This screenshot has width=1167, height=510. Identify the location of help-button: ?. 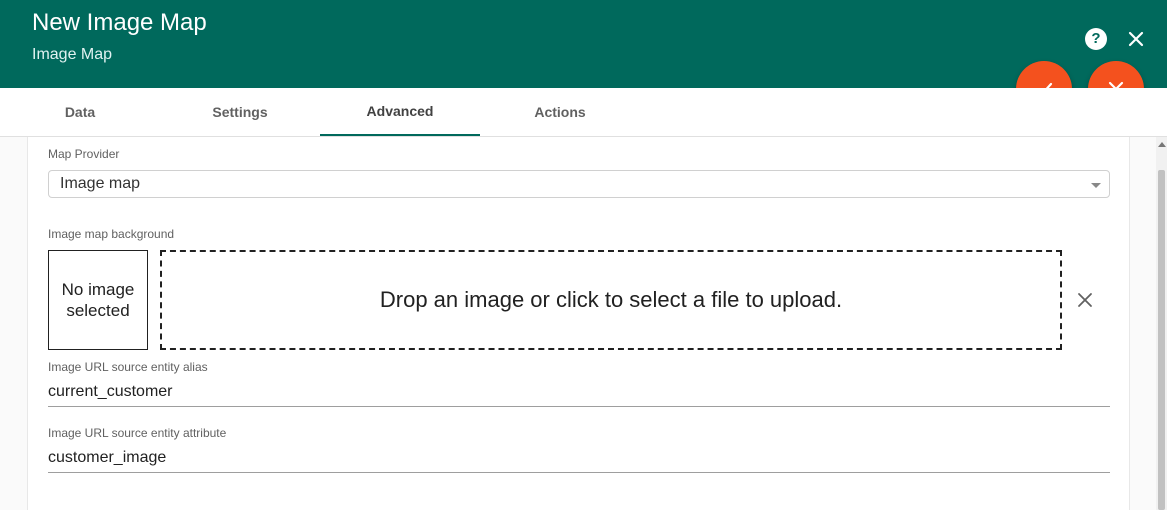
(1096, 39).